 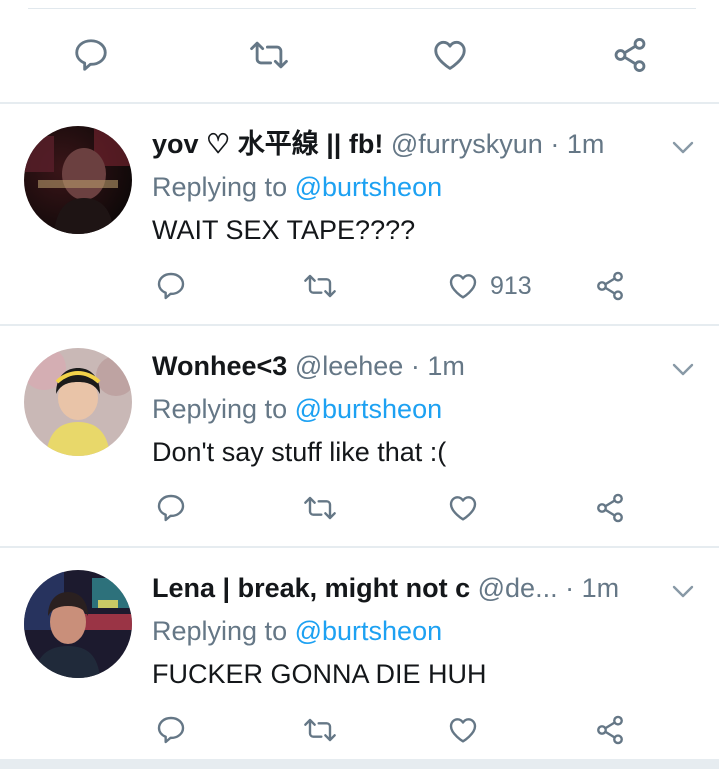 What do you see at coordinates (359, 56) in the screenshot?
I see `top-action-bar` at bounding box center [359, 56].